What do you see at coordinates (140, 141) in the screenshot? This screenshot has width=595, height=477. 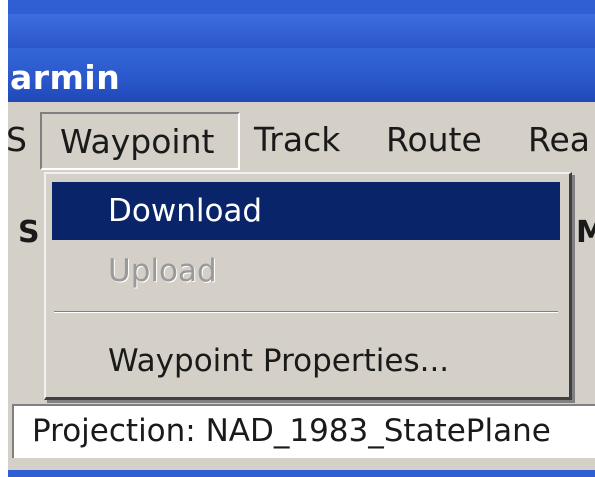 I see `menu-waypoint: Waypoint` at bounding box center [140, 141].